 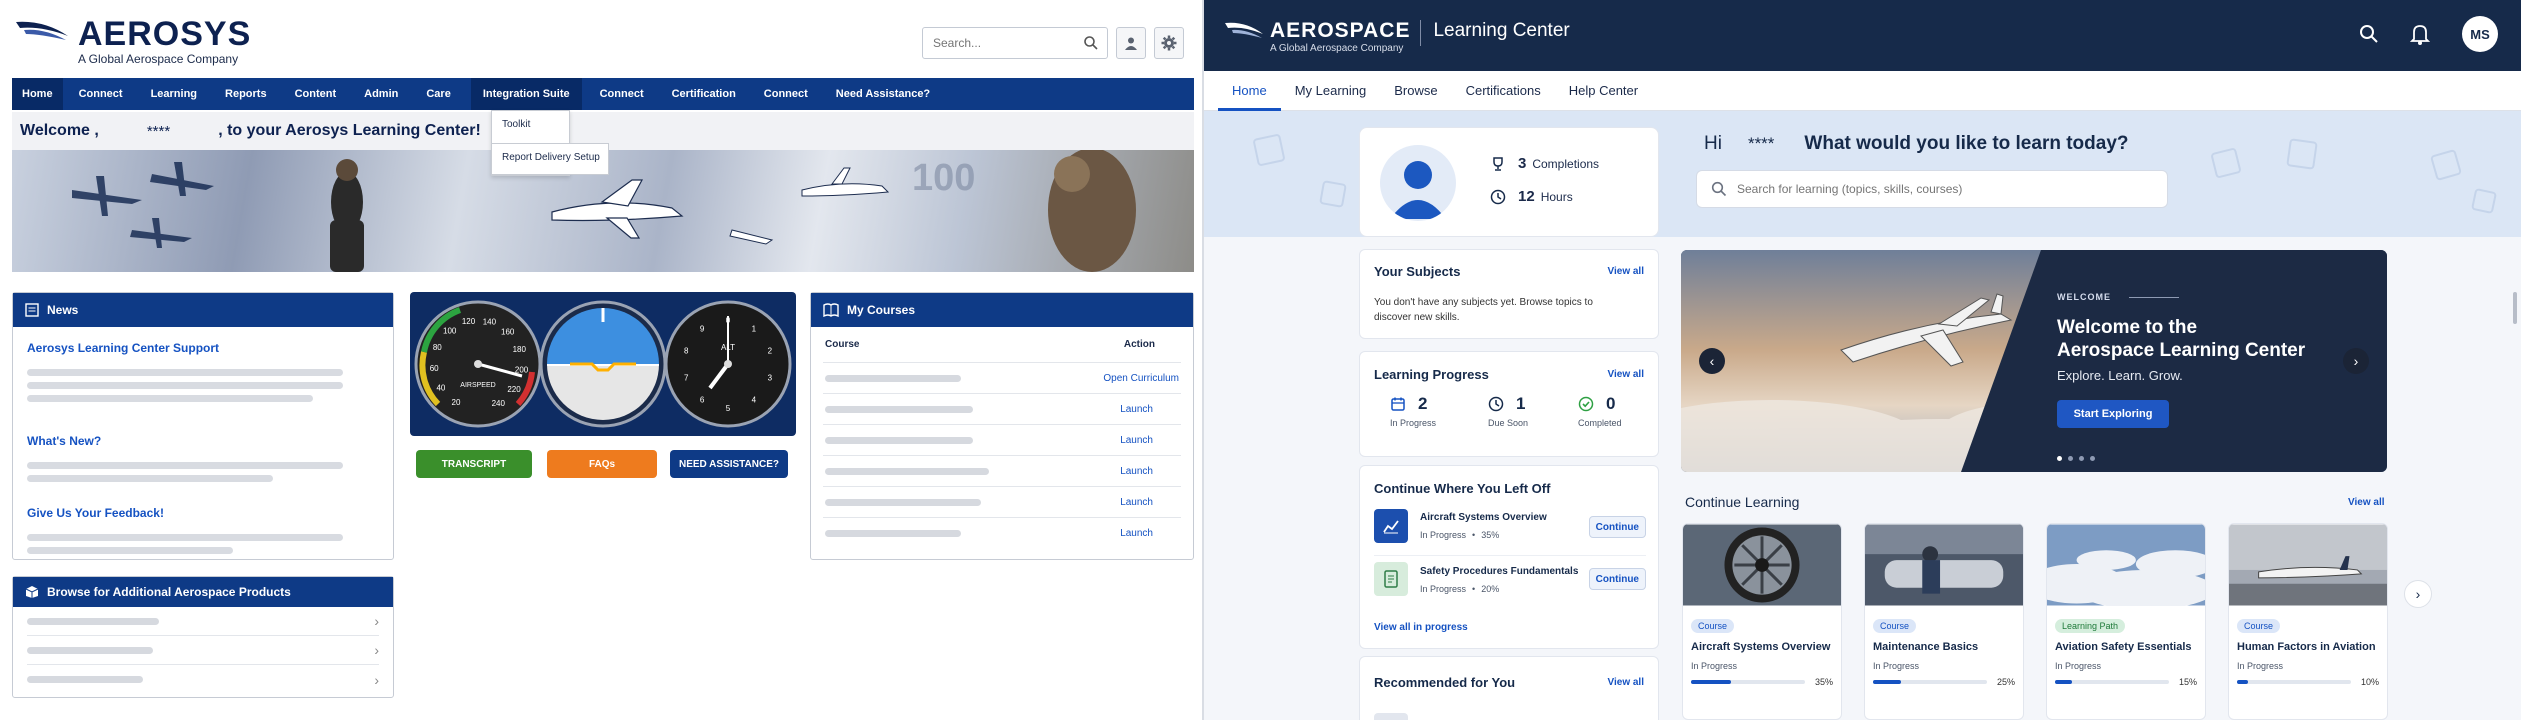 What do you see at coordinates (381, 94) in the screenshot?
I see `nav-admin: Admin` at bounding box center [381, 94].